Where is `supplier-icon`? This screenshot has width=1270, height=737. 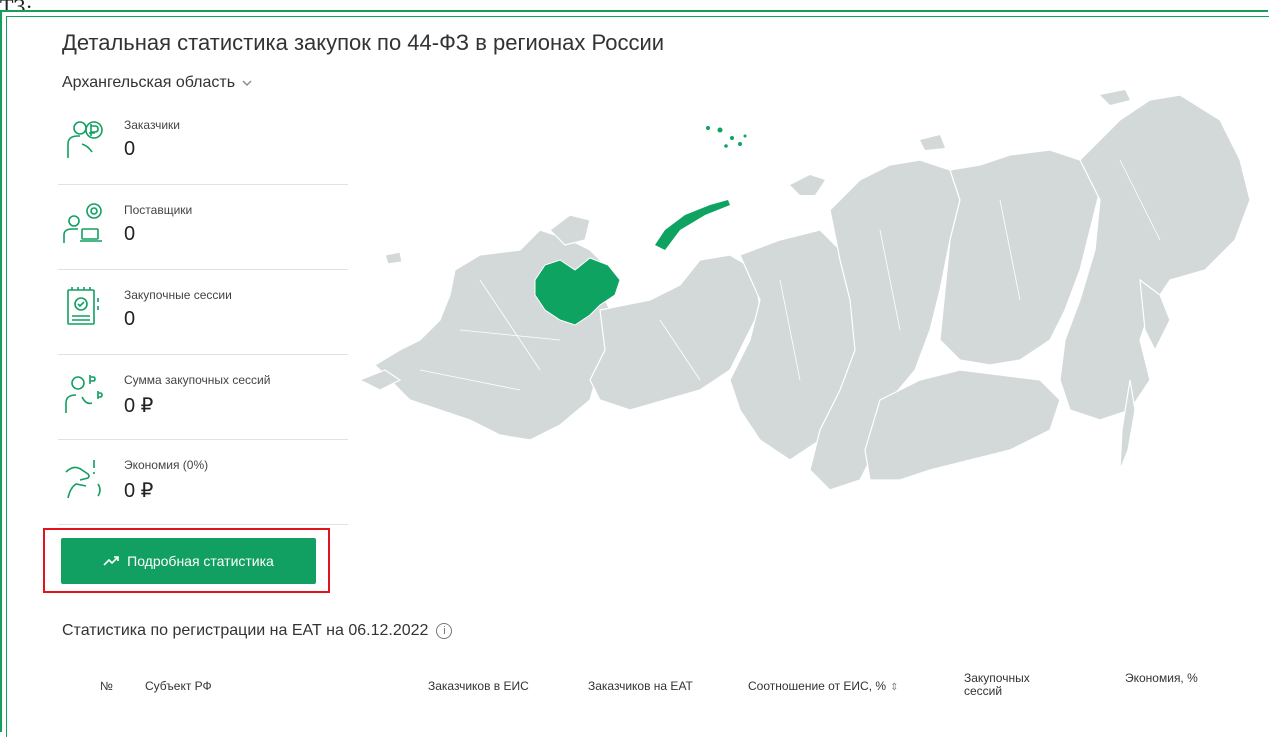
supplier-icon is located at coordinates (82, 223).